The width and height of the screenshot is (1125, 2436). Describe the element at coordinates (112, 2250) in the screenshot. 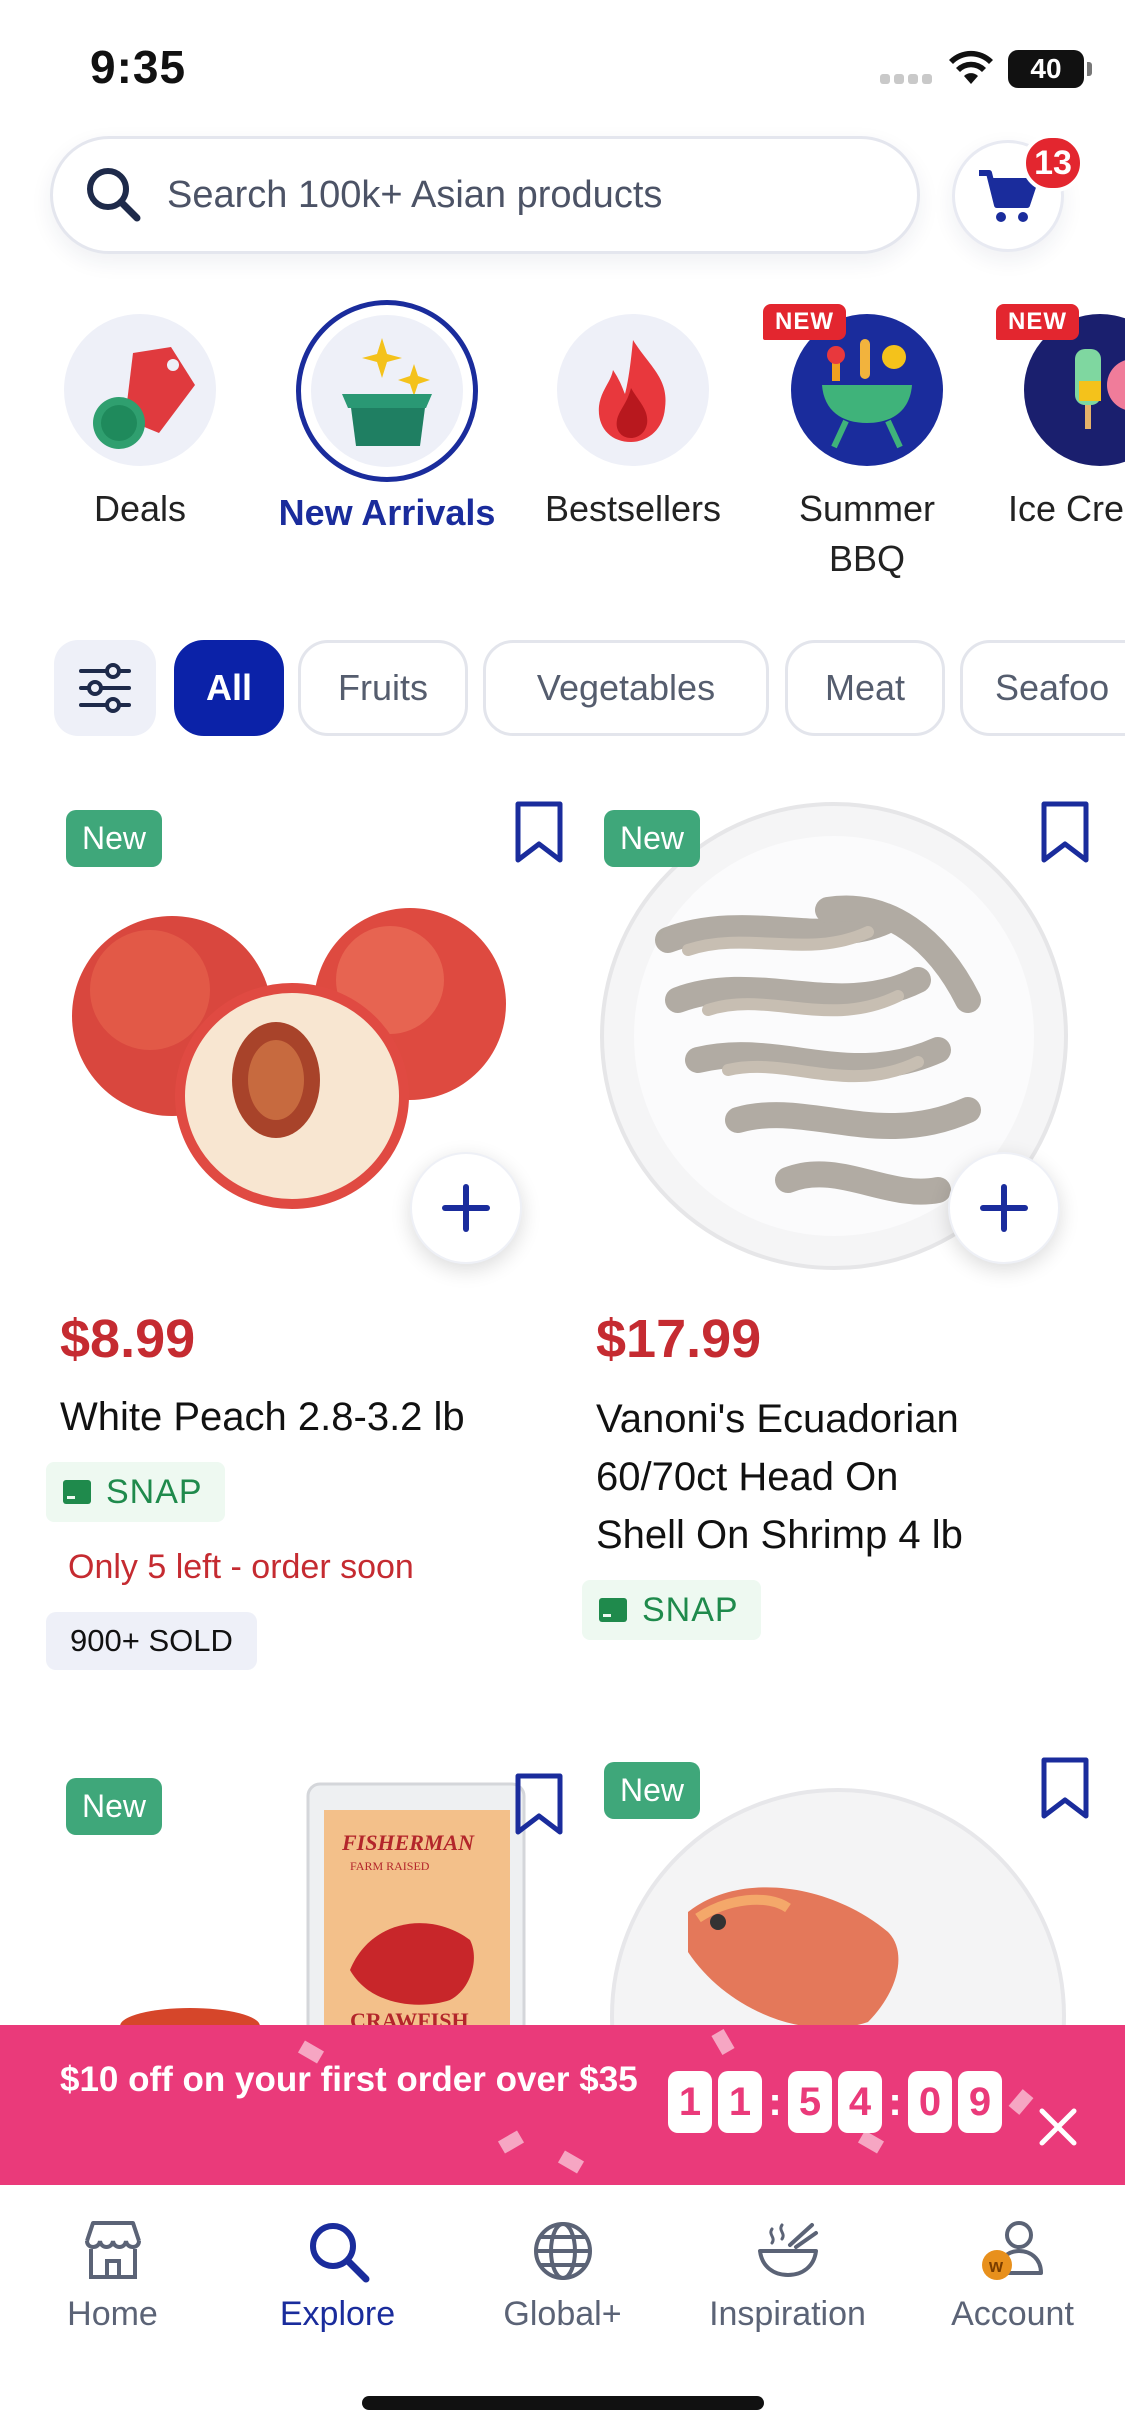

I see `store-icon` at that location.